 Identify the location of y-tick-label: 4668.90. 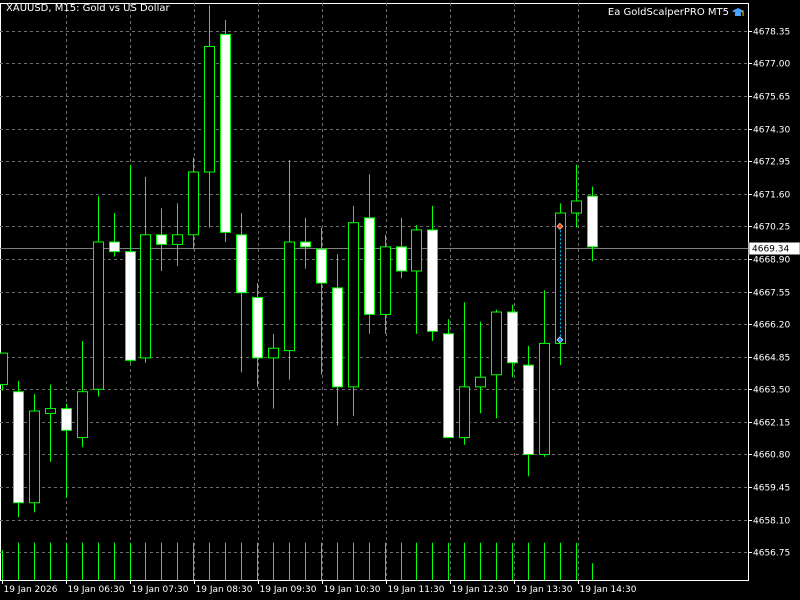
(771, 261).